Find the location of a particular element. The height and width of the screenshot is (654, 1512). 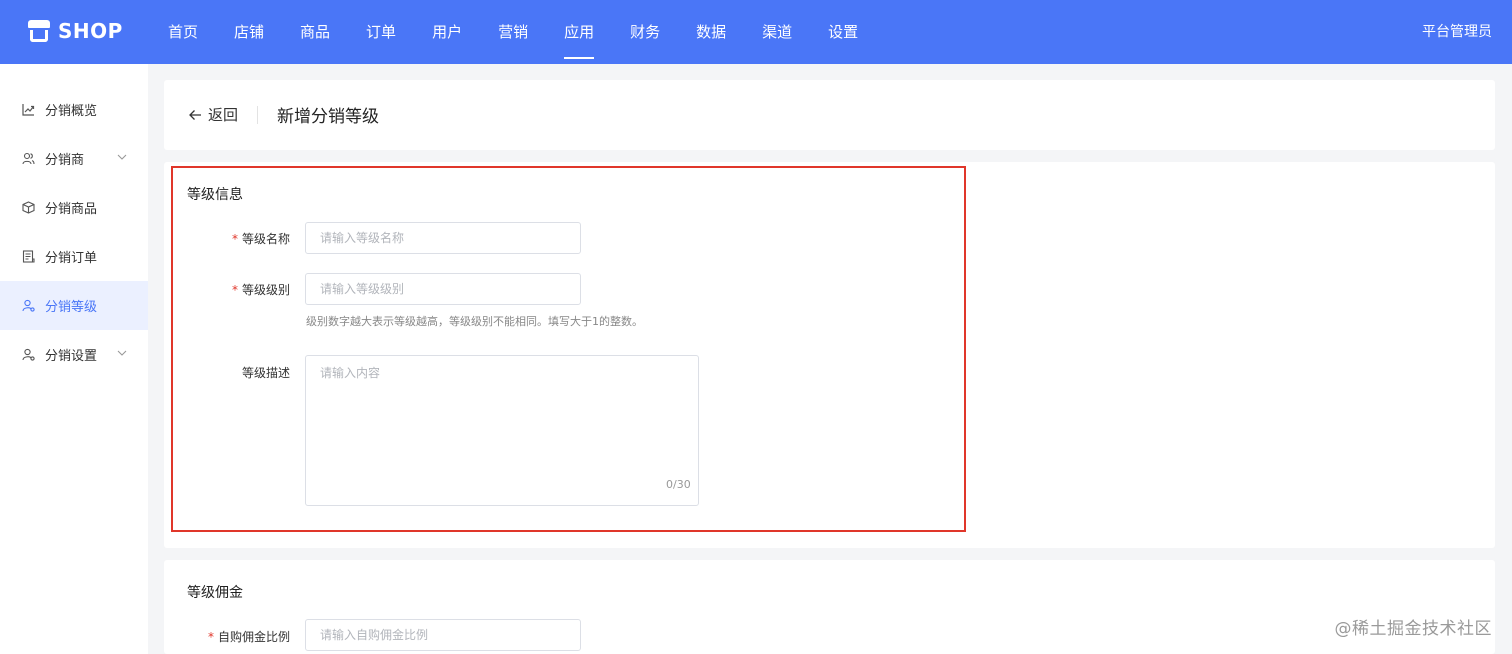

sidebar-item-orders: 分销订单 is located at coordinates (74, 256).